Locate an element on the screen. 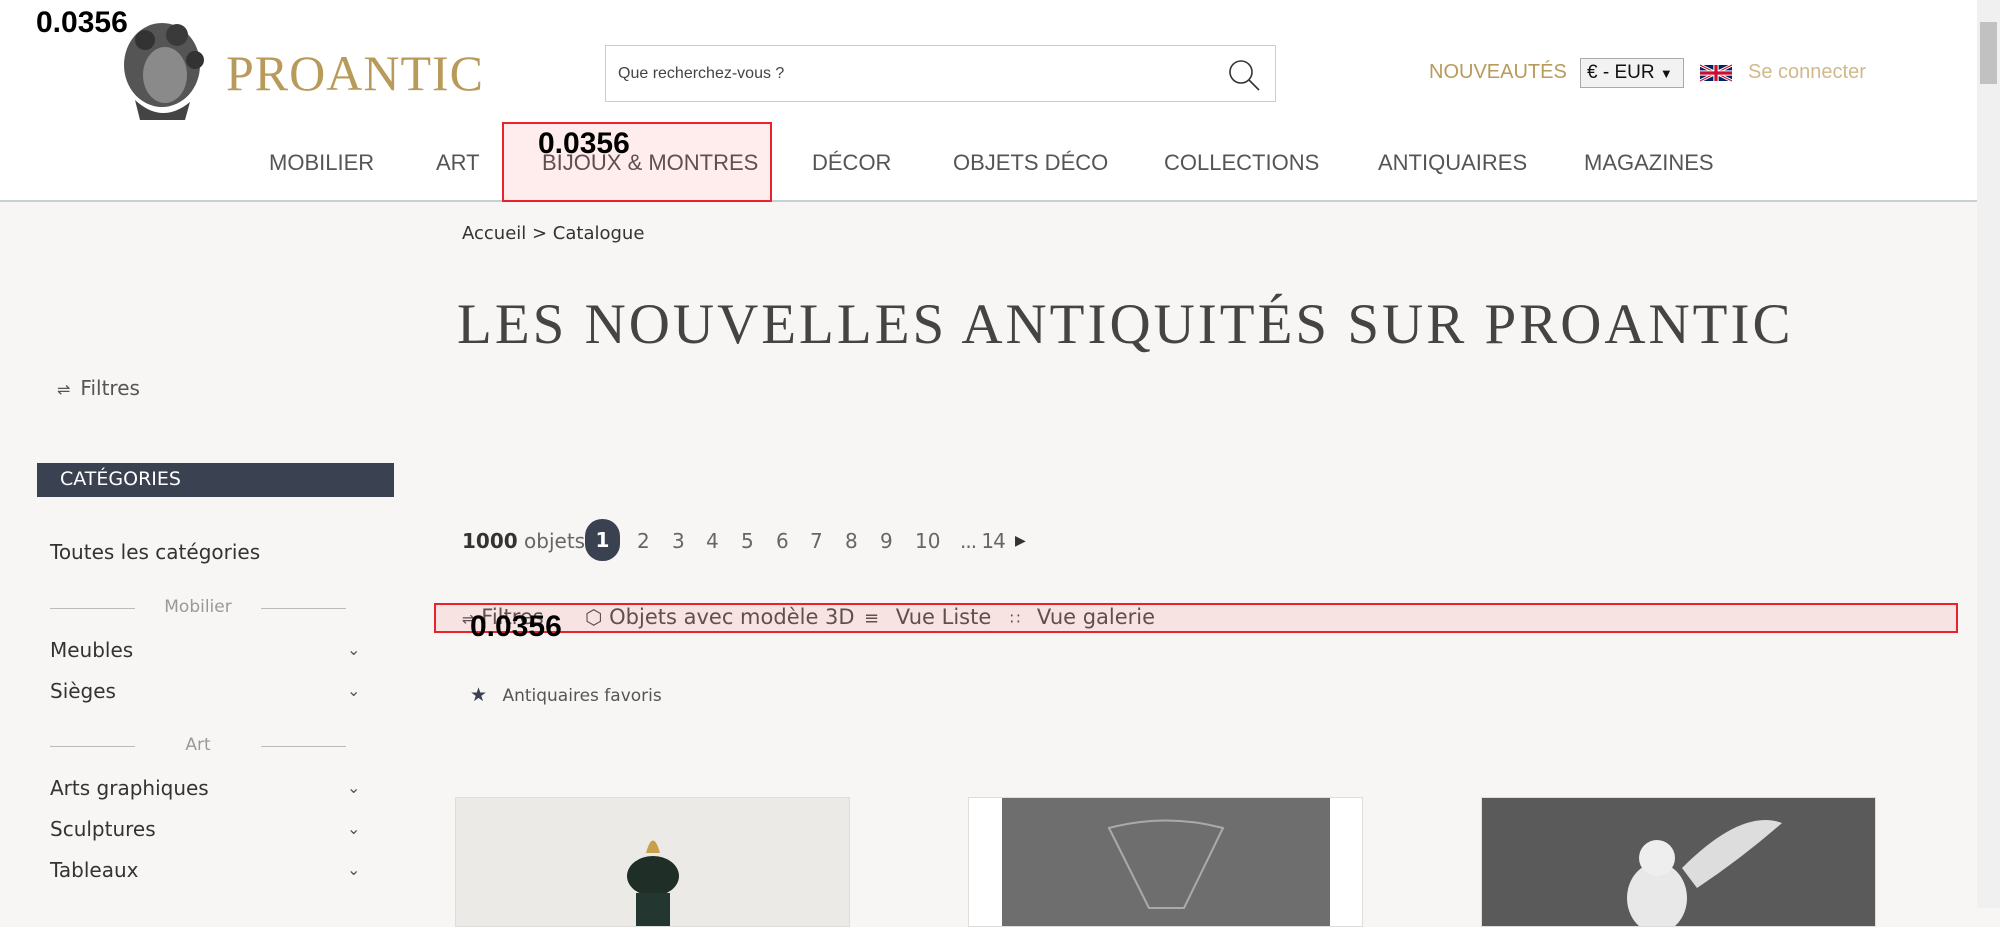  results-count-number: 1000 is located at coordinates (490, 541).